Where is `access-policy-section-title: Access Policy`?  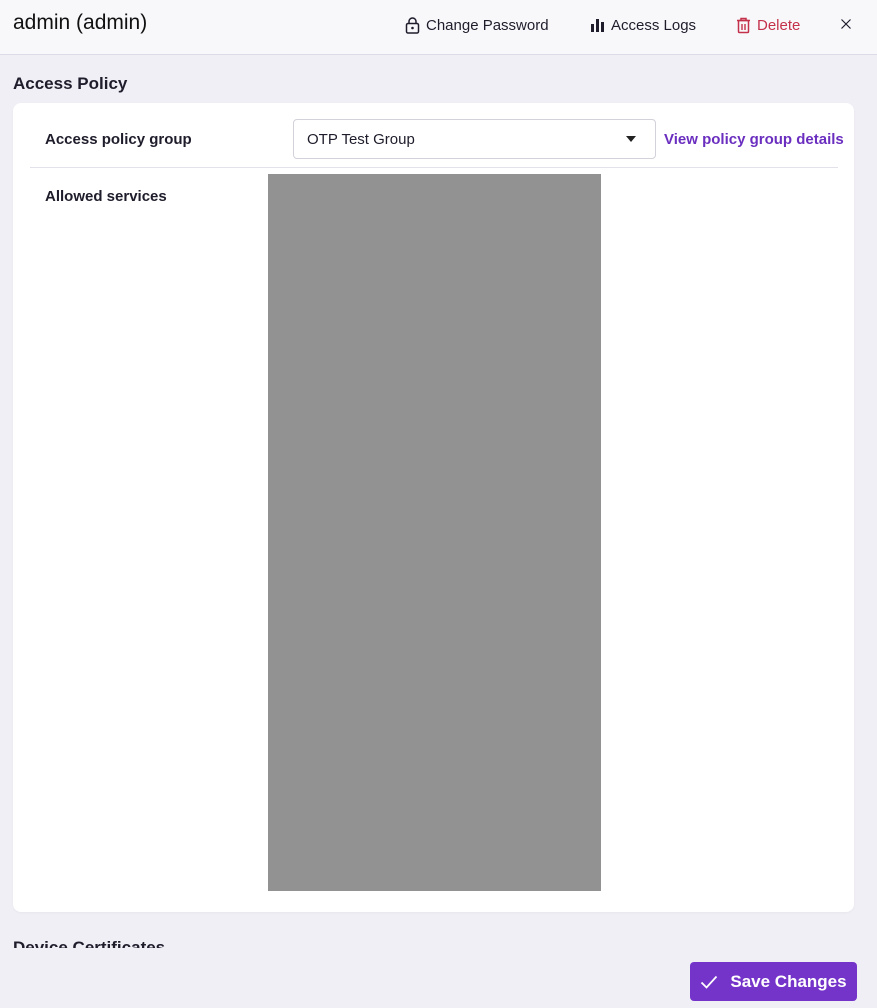
access-policy-section-title: Access Policy is located at coordinates (70, 83).